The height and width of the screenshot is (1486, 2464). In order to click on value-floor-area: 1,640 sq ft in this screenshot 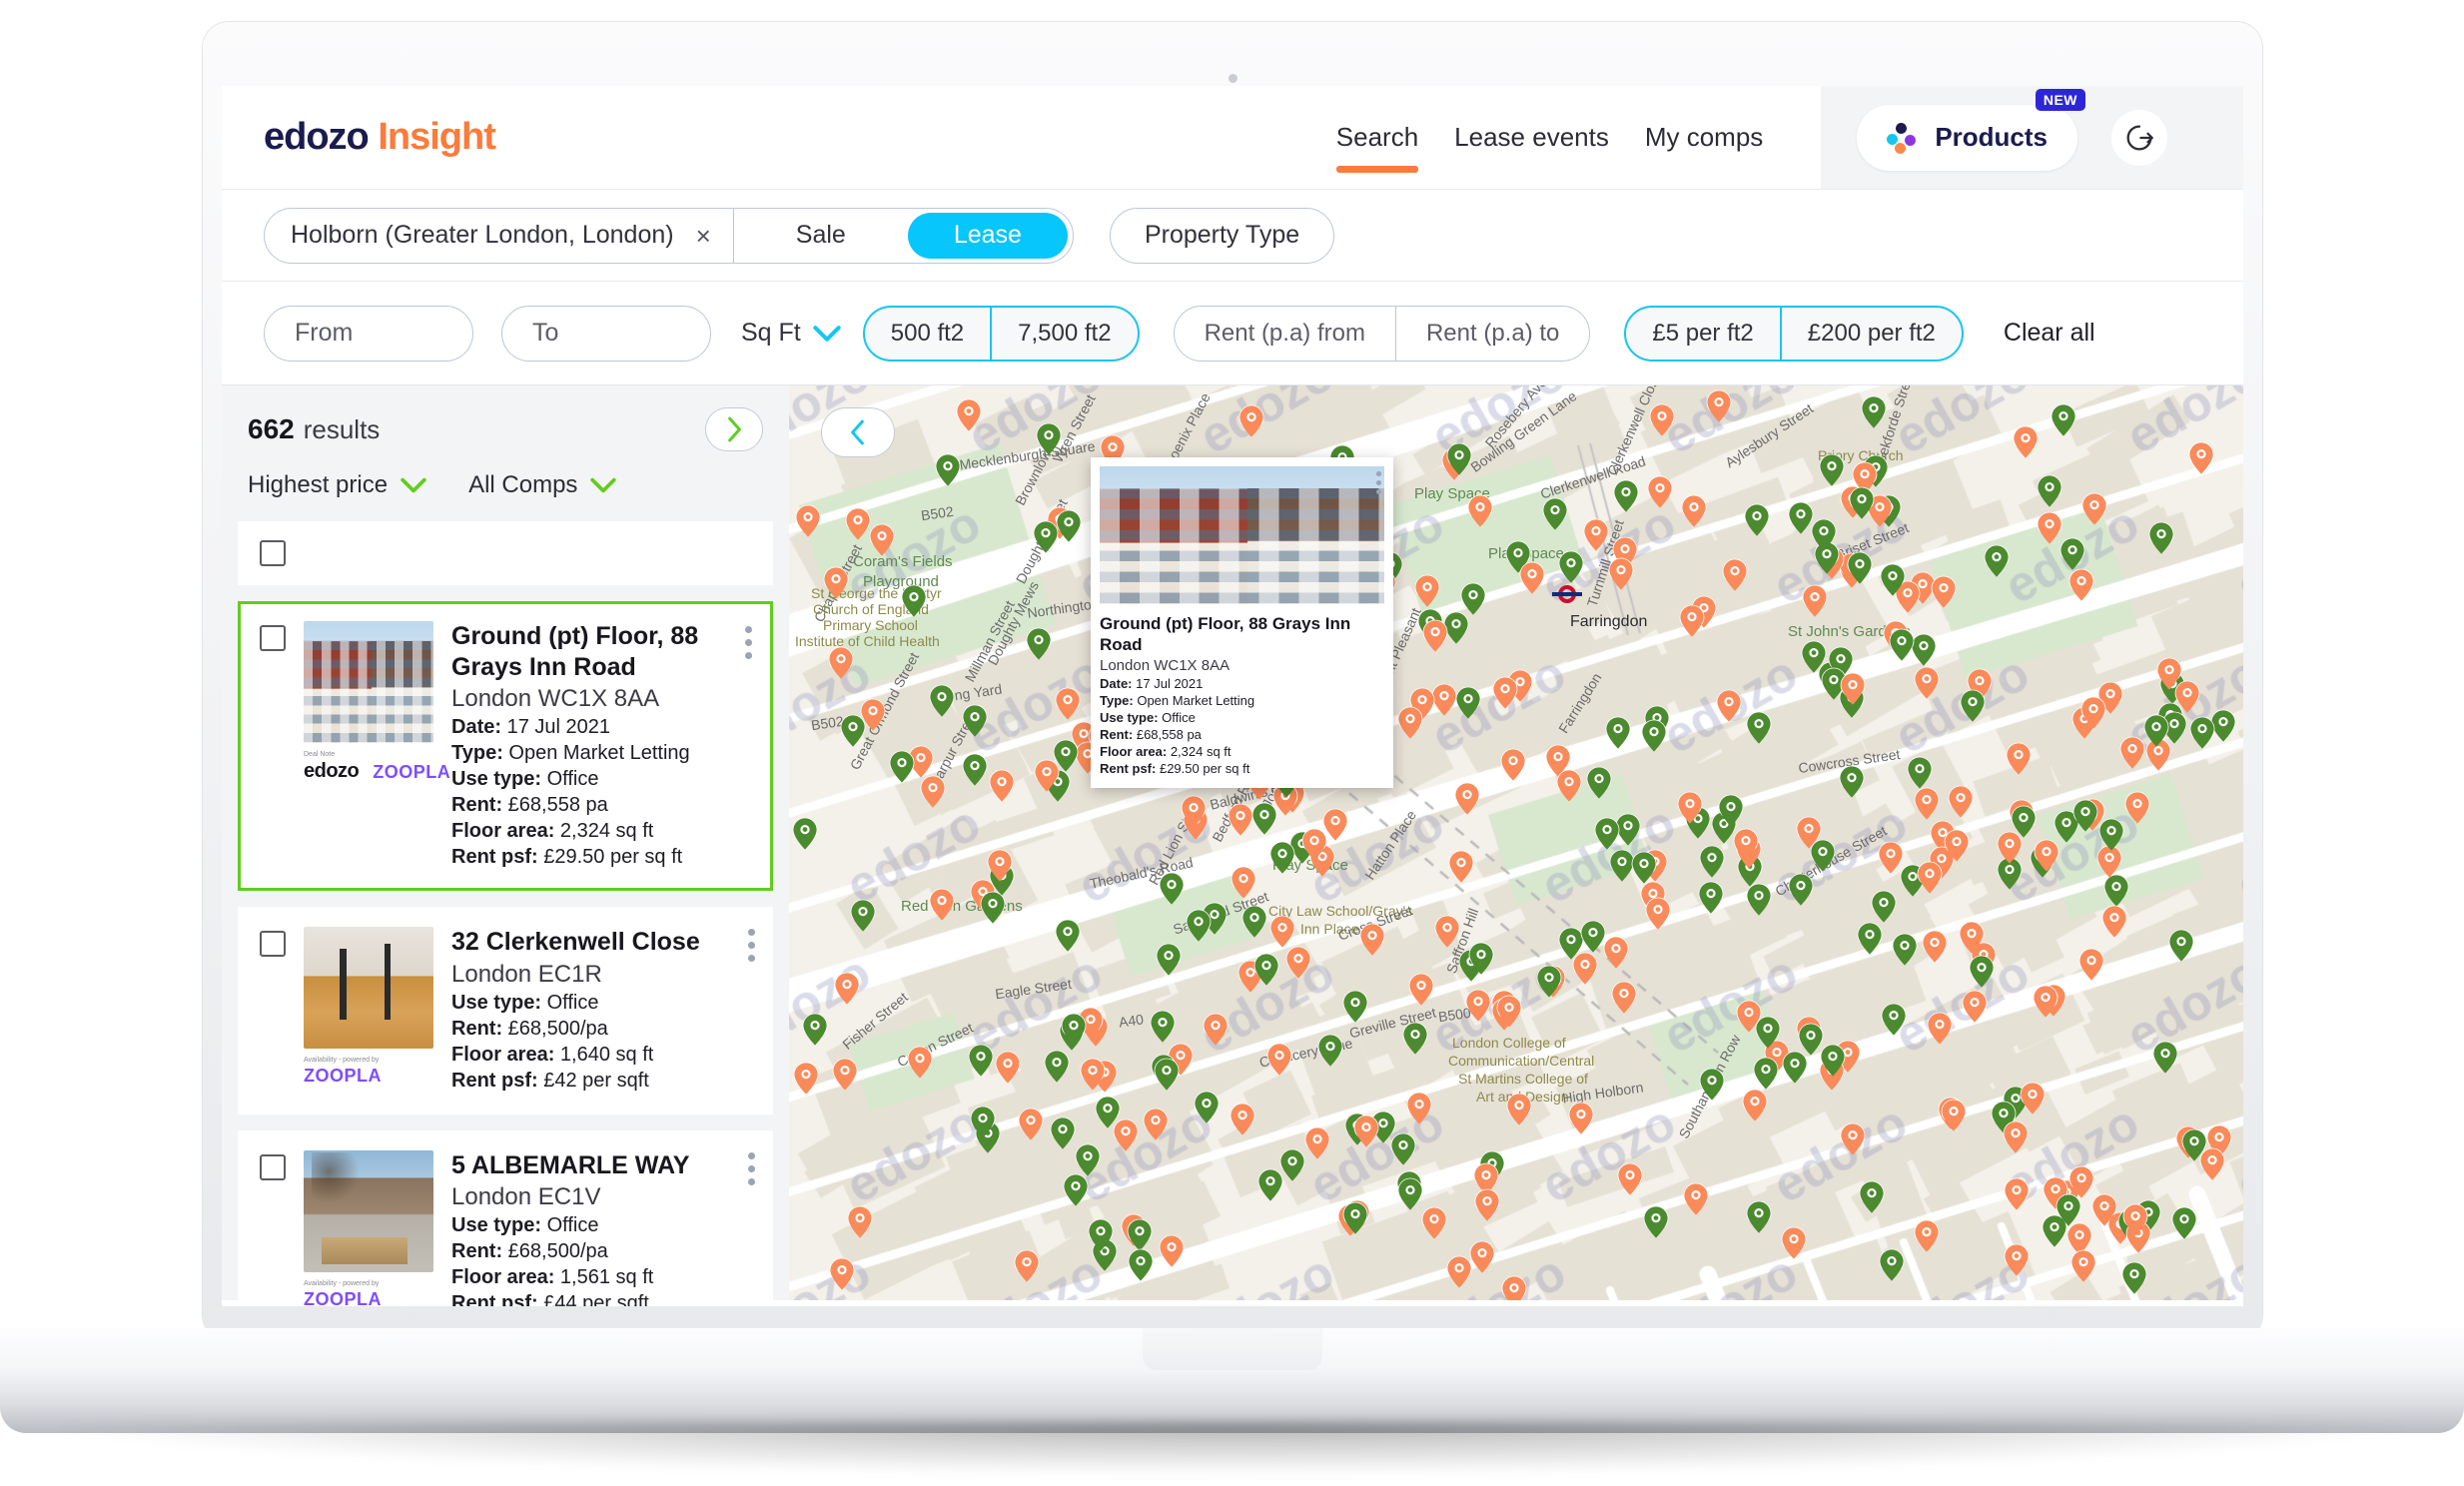, I will do `click(607, 1054)`.